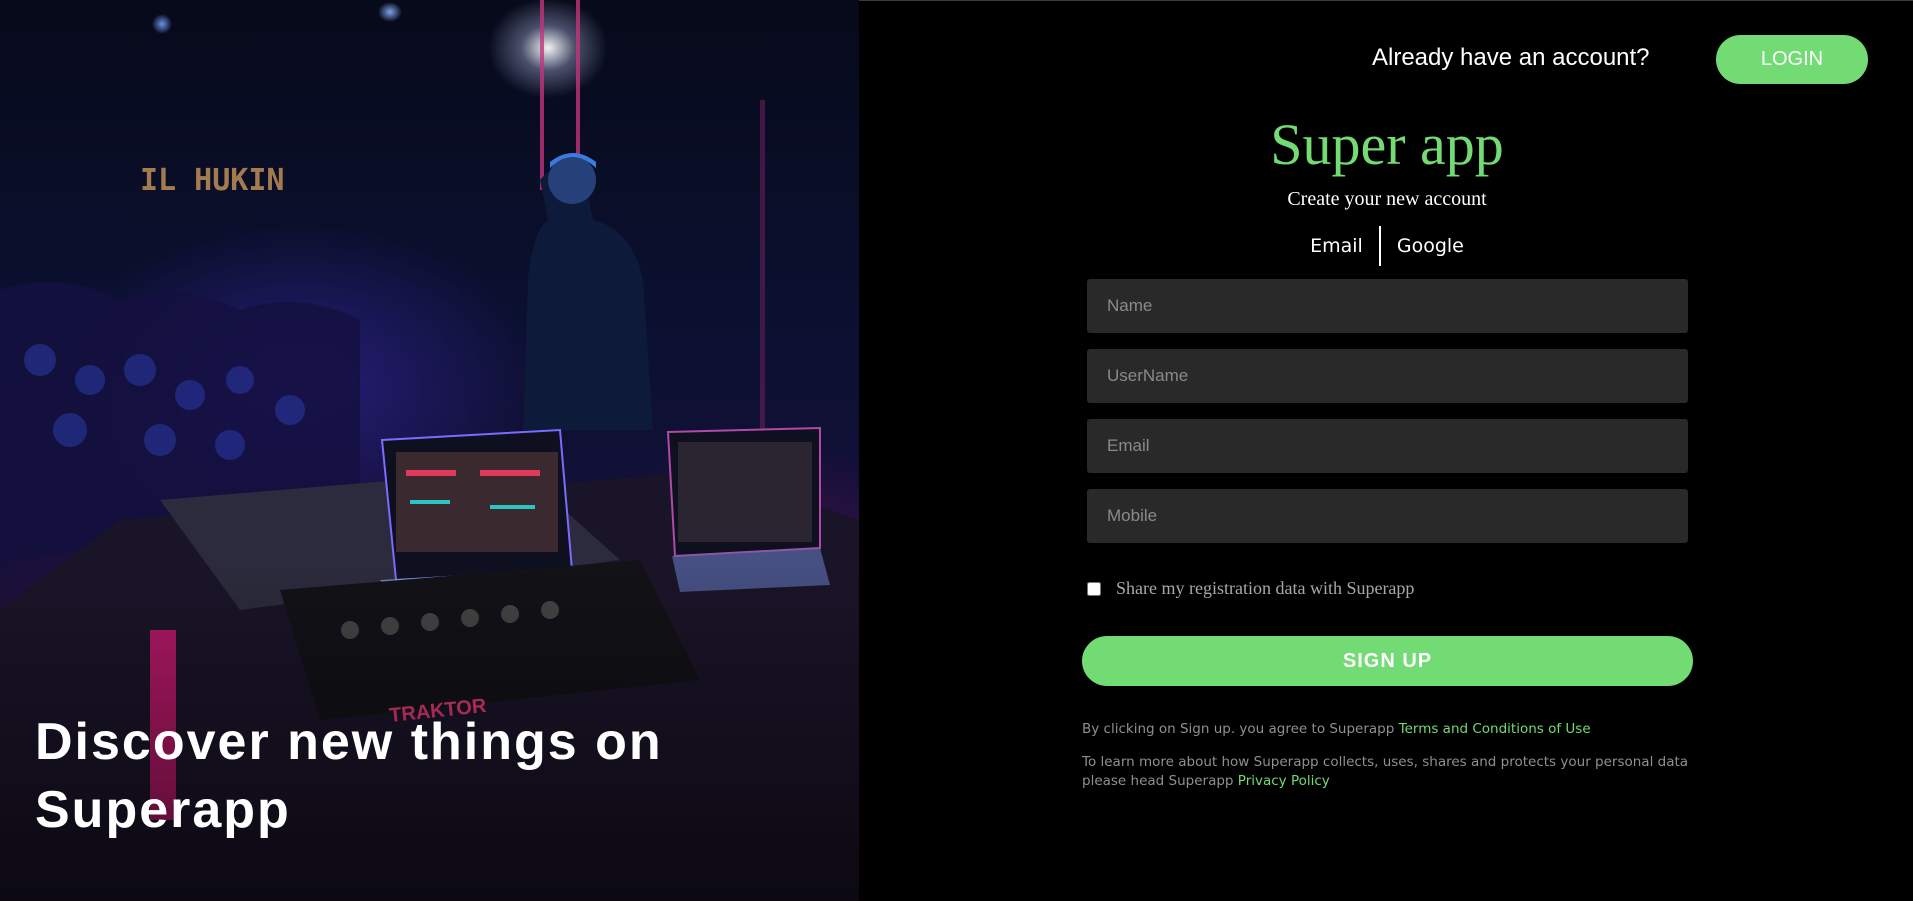 This screenshot has width=1913, height=901. Describe the element at coordinates (1387, 661) in the screenshot. I see `signup-button: SIGN UP` at that location.